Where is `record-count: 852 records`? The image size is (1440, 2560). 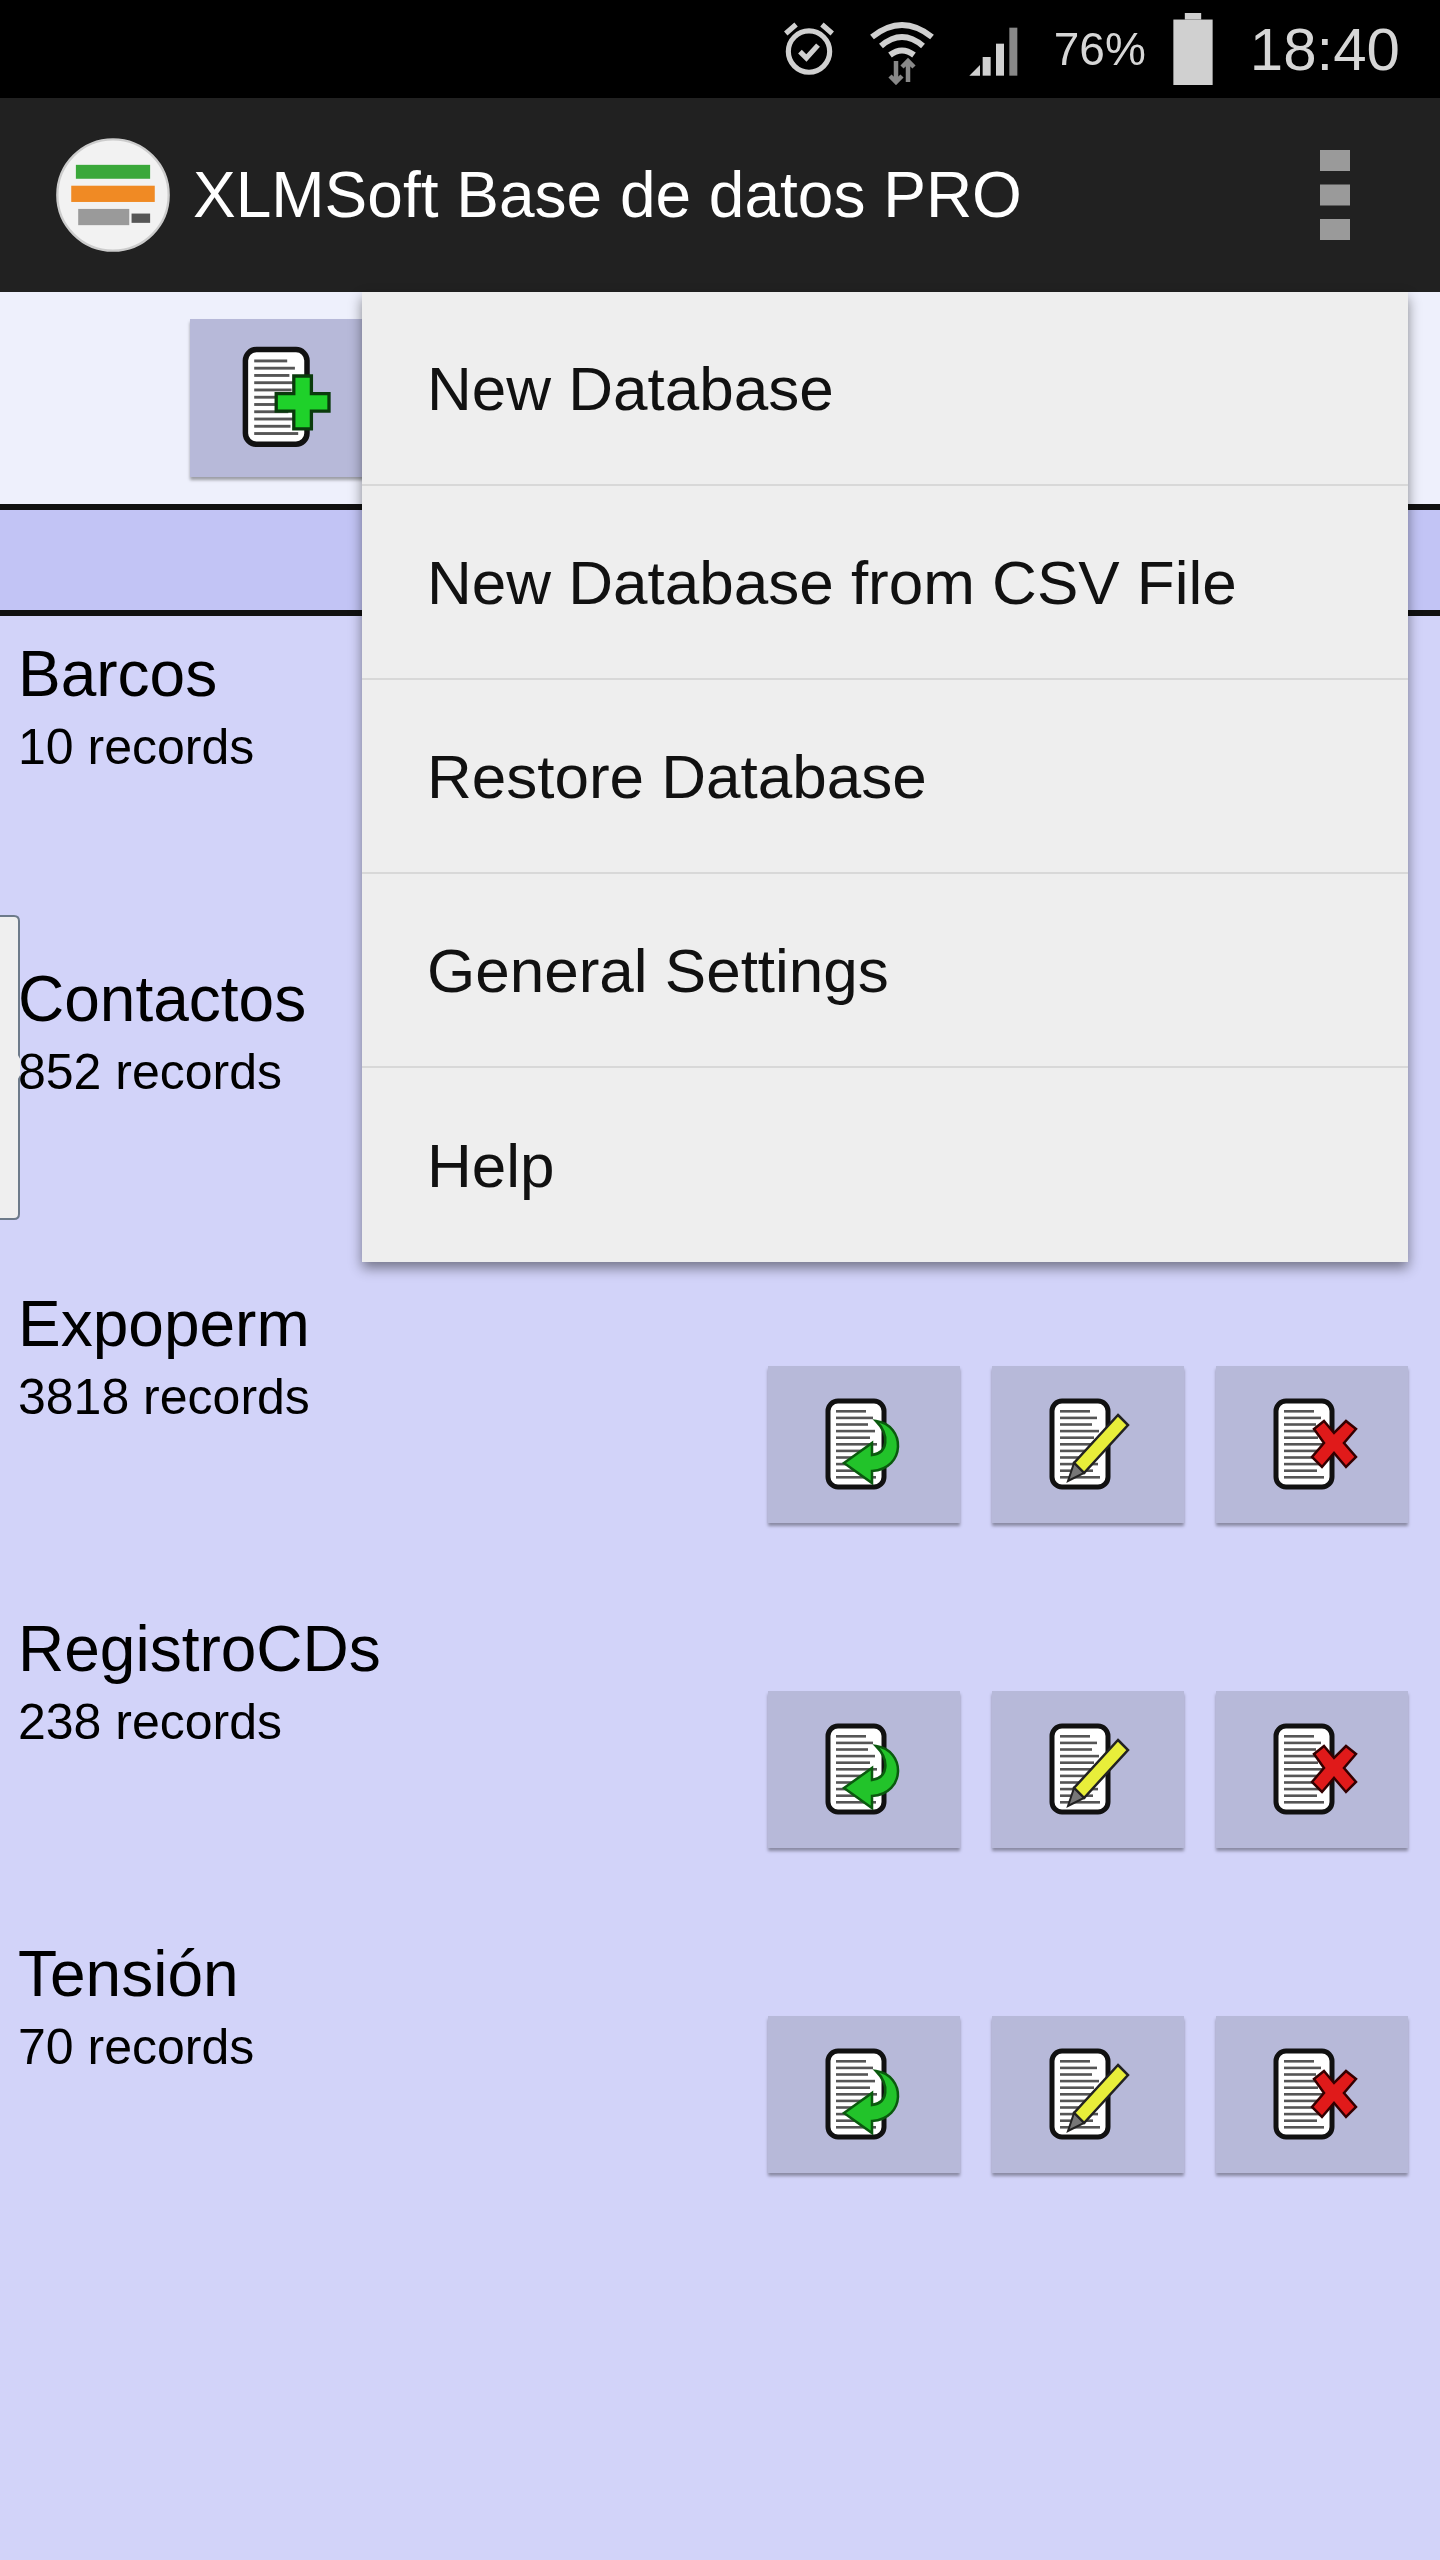 record-count: 852 records is located at coordinates (150, 1071).